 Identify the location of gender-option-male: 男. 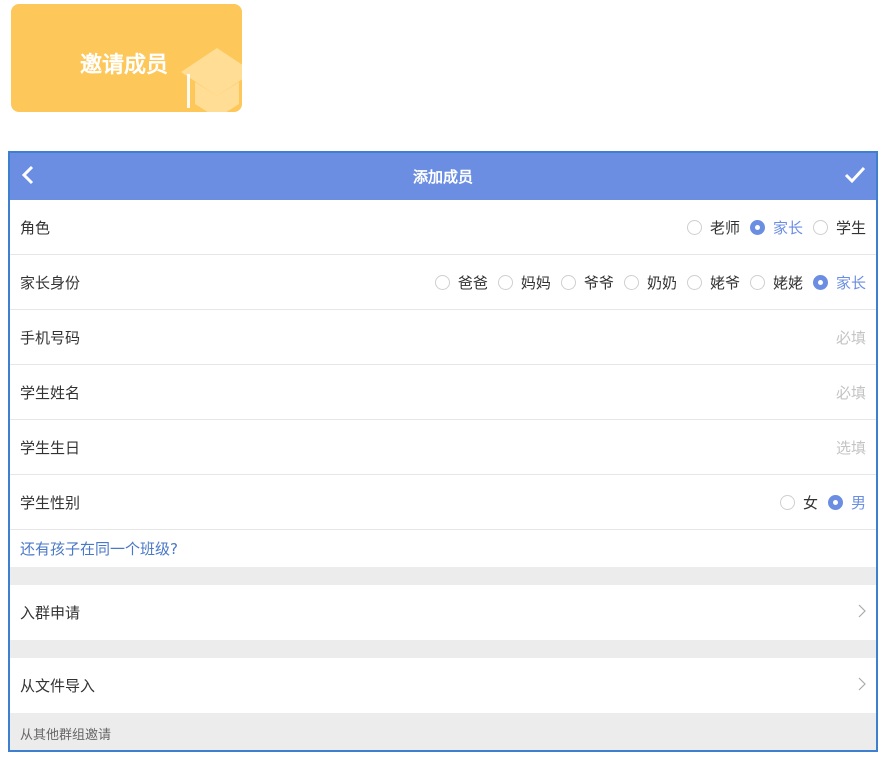
(846, 502).